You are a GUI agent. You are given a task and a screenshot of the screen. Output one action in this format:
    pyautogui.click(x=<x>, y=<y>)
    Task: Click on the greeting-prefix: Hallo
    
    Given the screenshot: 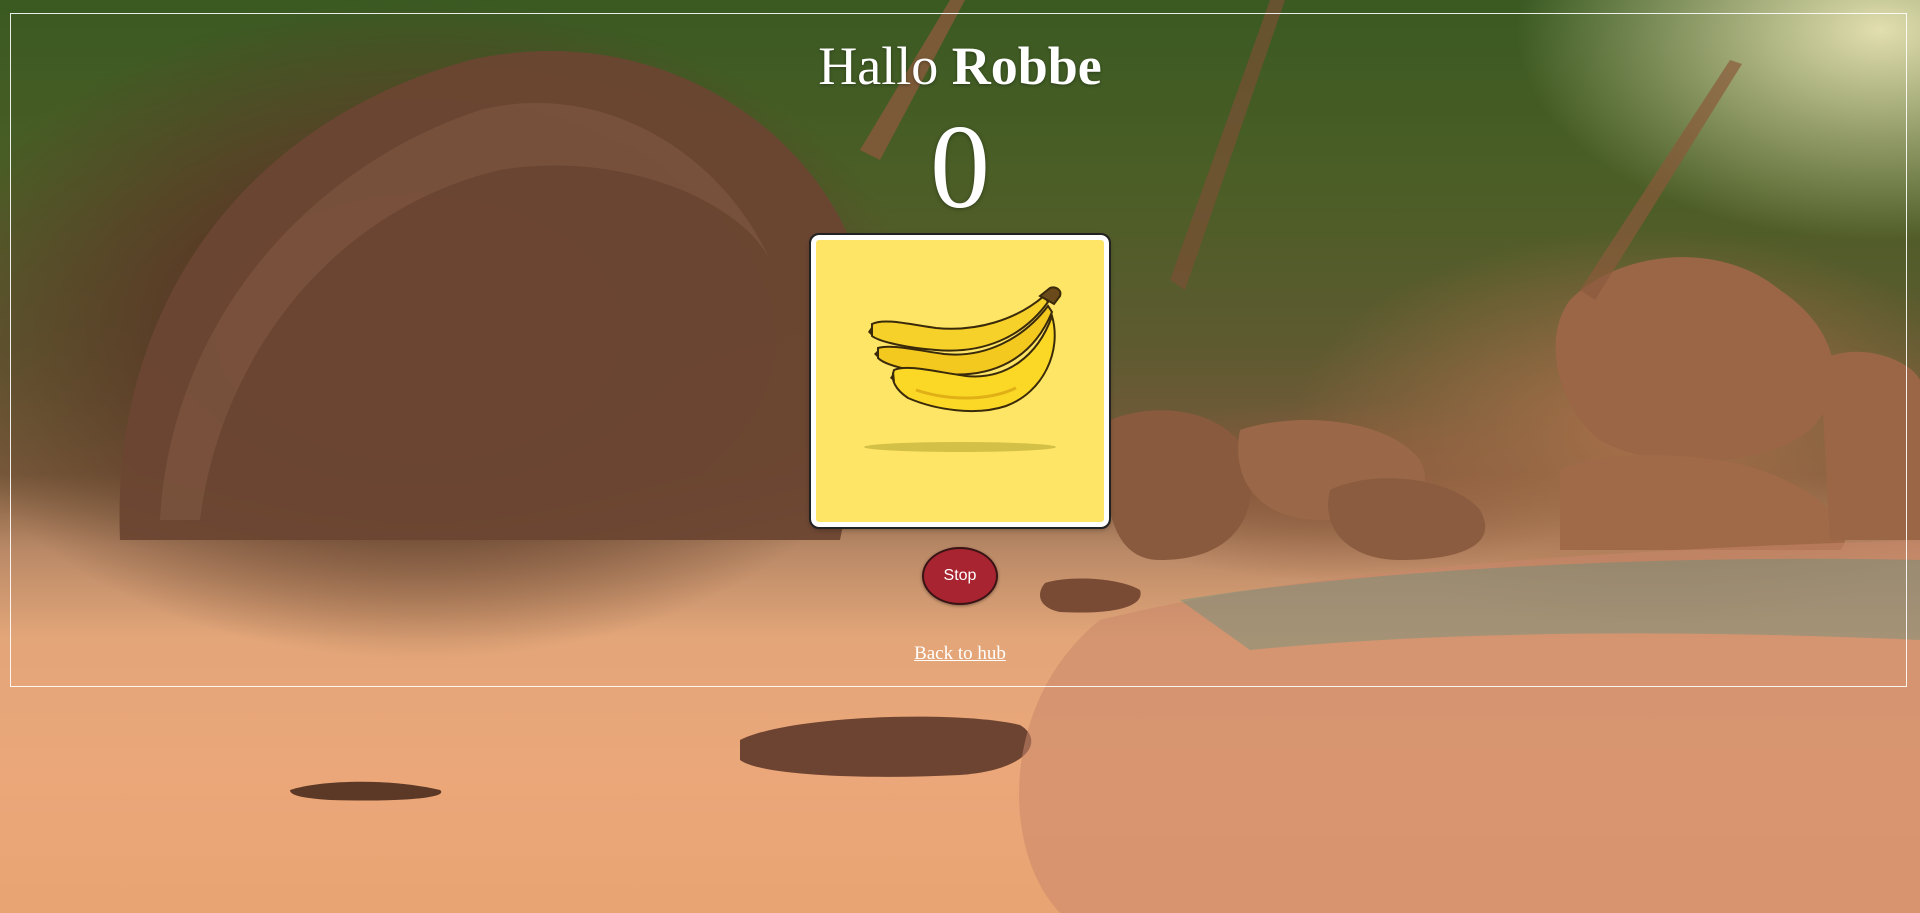 What is the action you would take?
    pyautogui.click(x=878, y=66)
    